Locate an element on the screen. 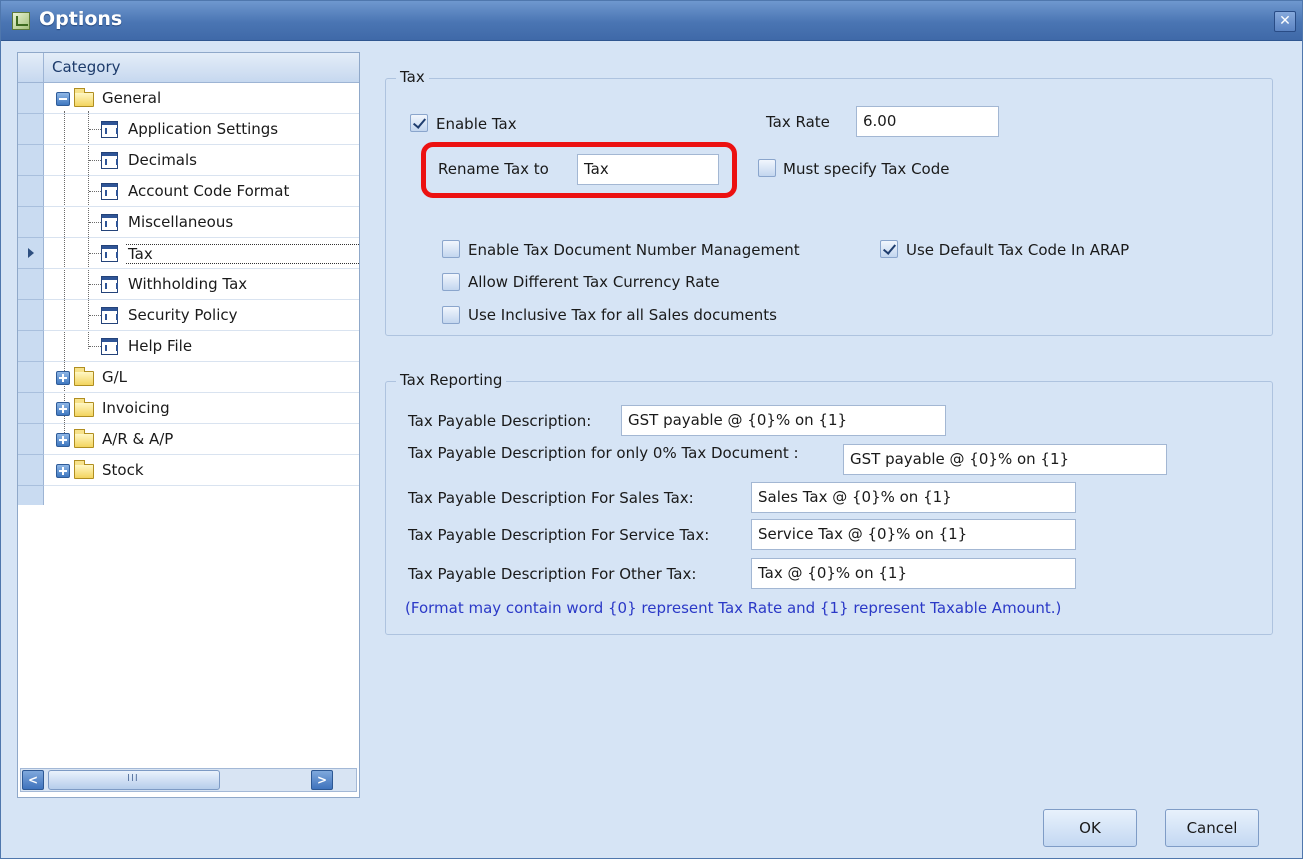 This screenshot has height=859, width=1303. service-tax-description-field: Service Tax @ {0}% on {1} is located at coordinates (913, 534).